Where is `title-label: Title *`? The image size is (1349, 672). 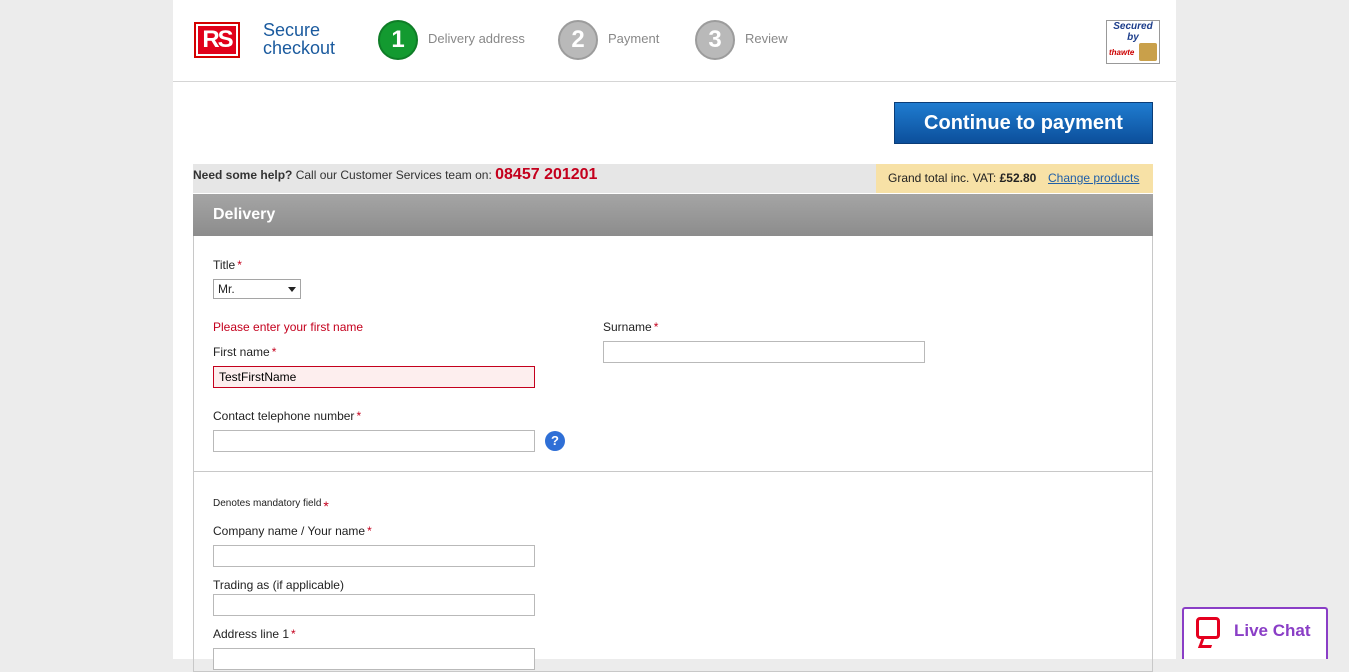 title-label: Title * is located at coordinates (227, 265).